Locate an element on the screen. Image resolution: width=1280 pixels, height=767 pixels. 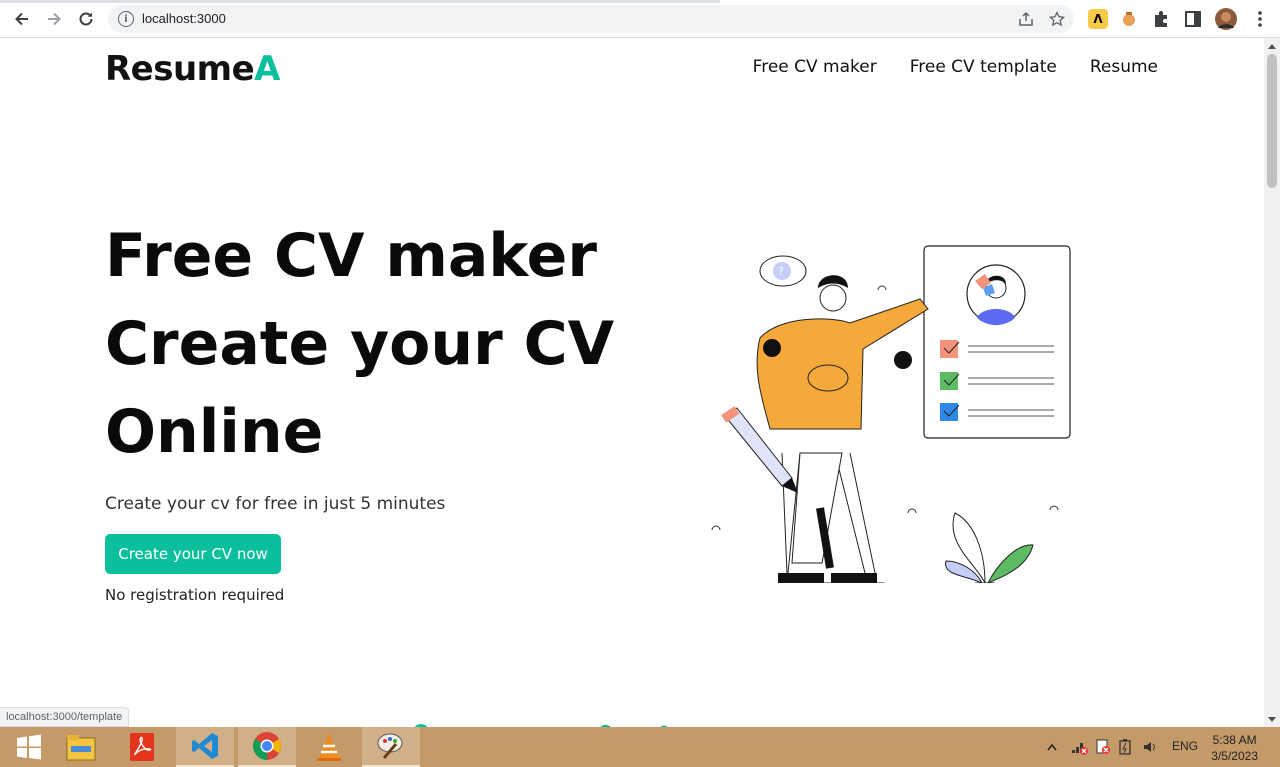
reload-icon is located at coordinates (86, 19).